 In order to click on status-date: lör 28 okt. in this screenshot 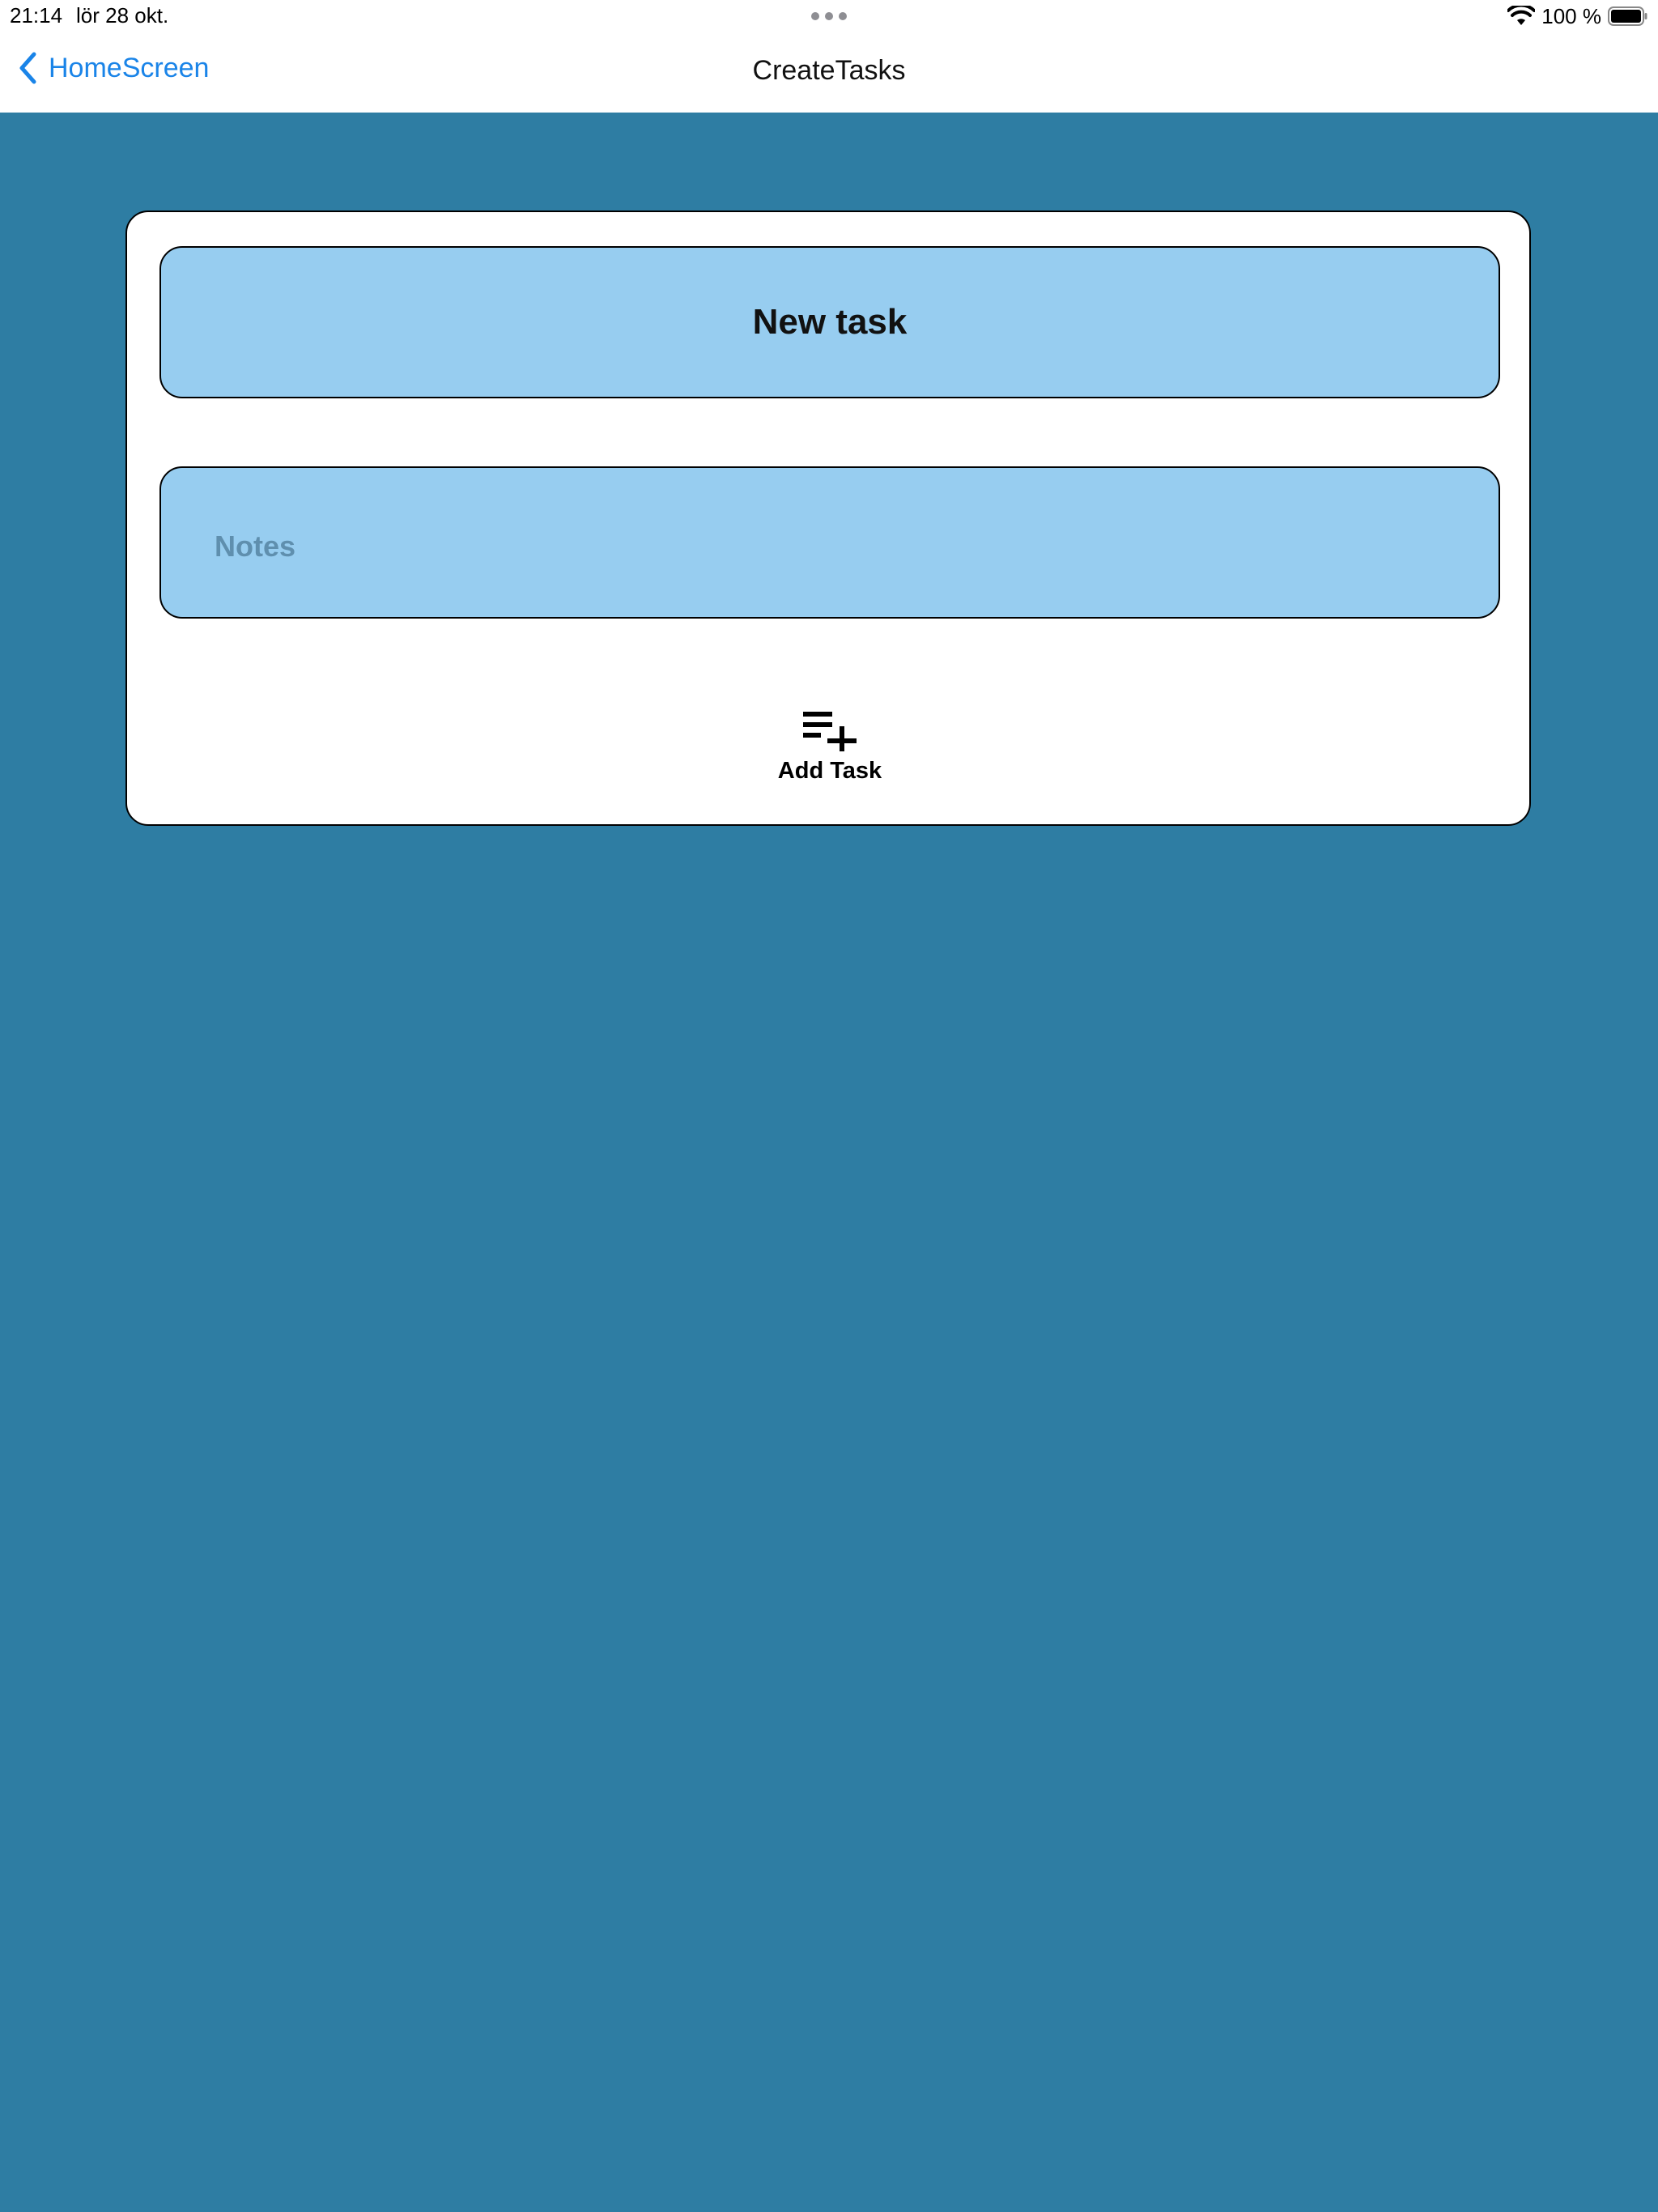, I will do `click(122, 16)`.